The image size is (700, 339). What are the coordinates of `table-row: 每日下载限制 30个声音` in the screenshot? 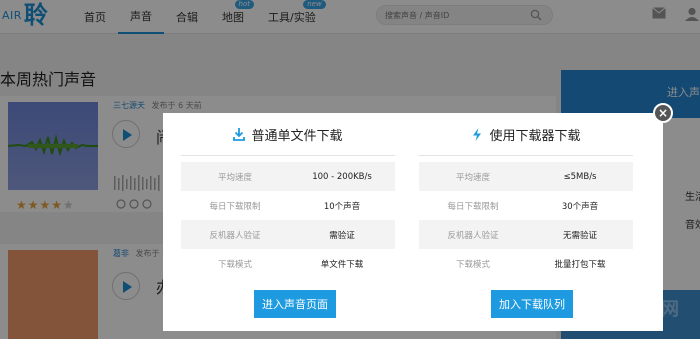 It's located at (526, 205).